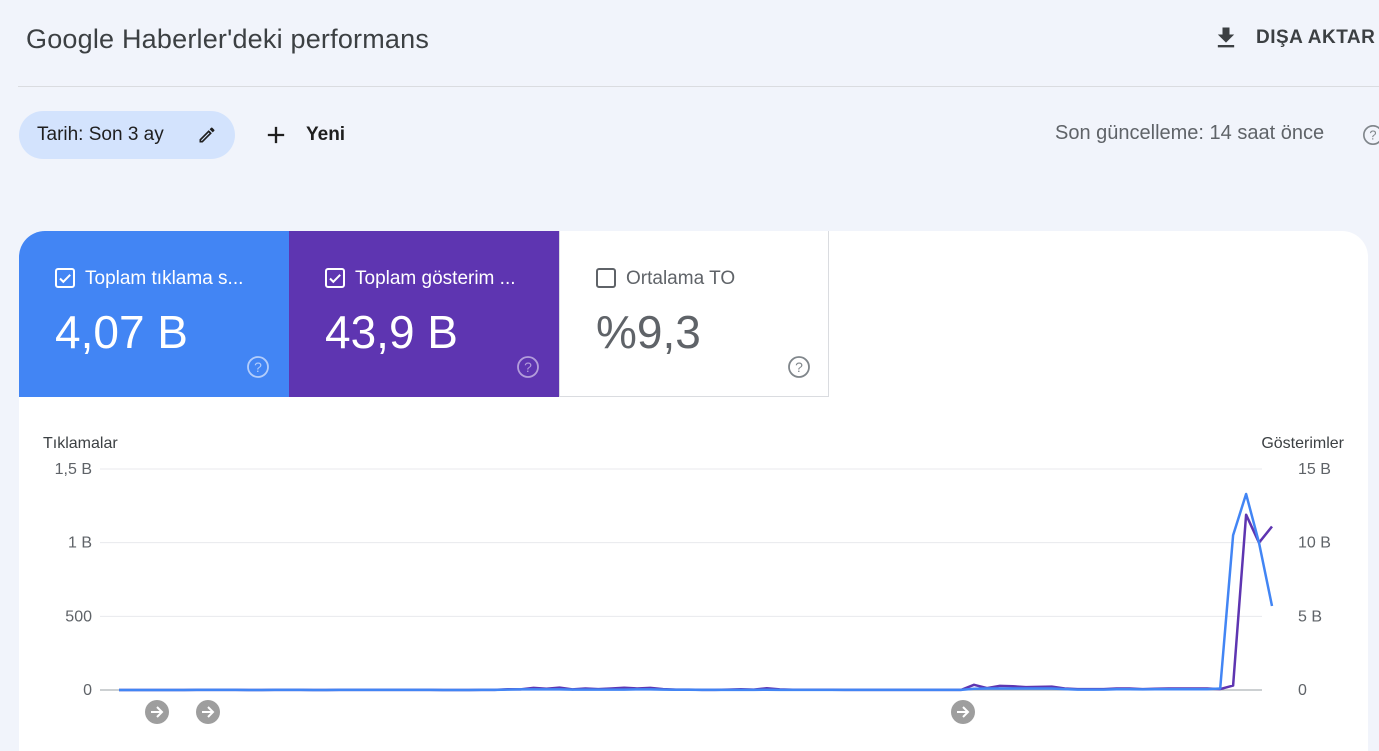 This screenshot has height=751, width=1379. Describe the element at coordinates (276, 135) in the screenshot. I see `plus-icon` at that location.